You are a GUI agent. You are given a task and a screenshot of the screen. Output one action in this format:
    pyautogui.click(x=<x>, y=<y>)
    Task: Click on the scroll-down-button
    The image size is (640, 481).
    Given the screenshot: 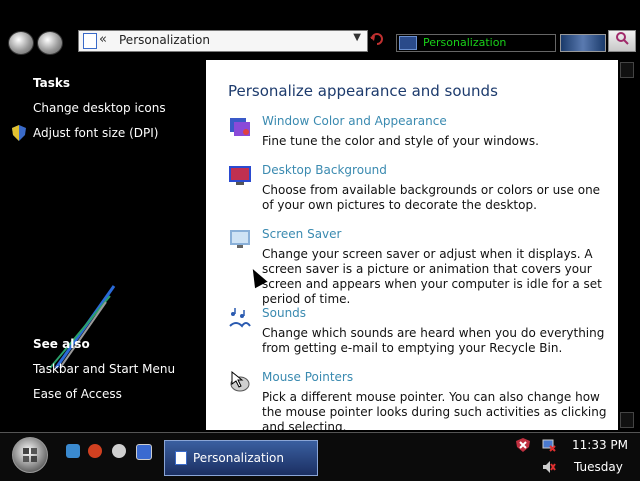 What is the action you would take?
    pyautogui.click(x=627, y=420)
    